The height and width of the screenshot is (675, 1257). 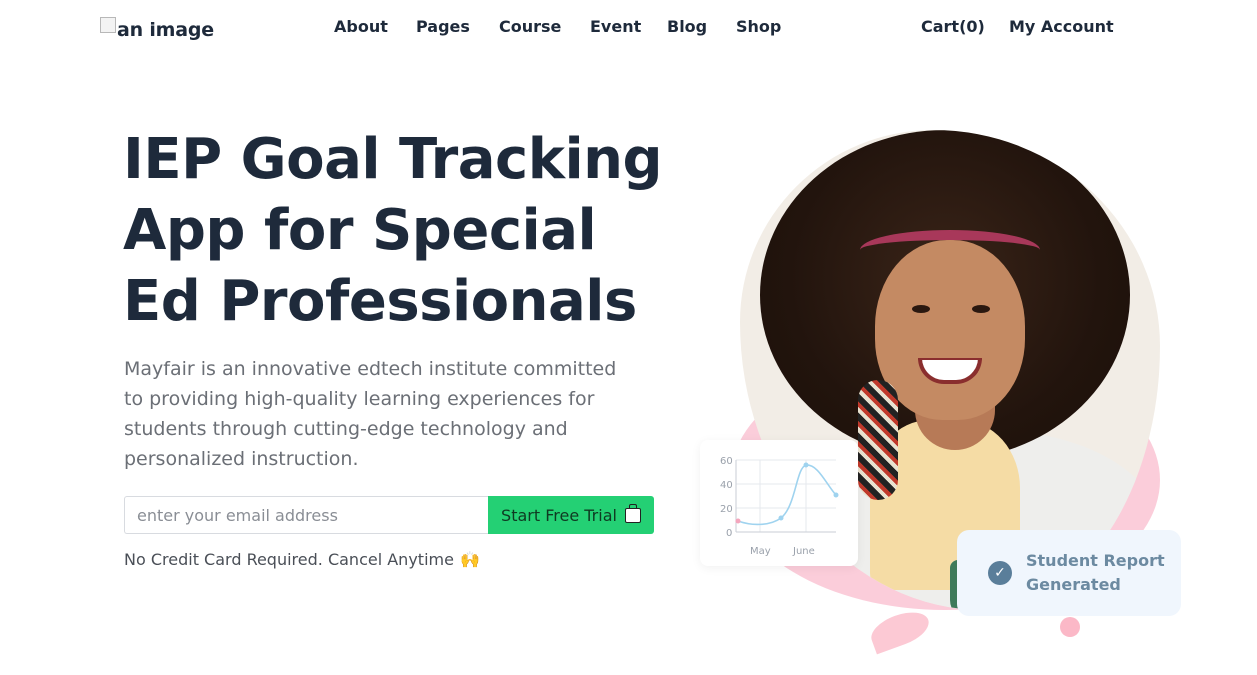 I want to click on nav-course: Course, so click(x=530, y=26).